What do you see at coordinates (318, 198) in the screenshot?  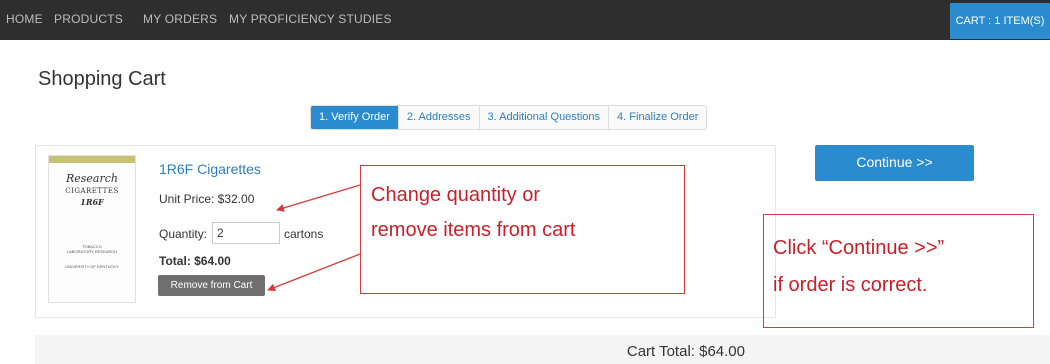 I see `arrow-to-quantity` at bounding box center [318, 198].